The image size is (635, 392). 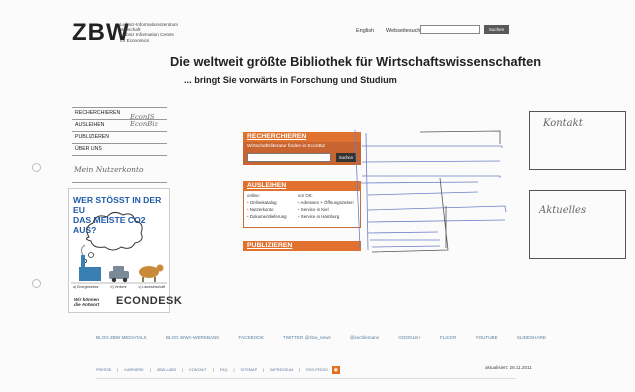 I want to click on nav-item-publizieren: PUBLIZIEREN, so click(x=119, y=137).